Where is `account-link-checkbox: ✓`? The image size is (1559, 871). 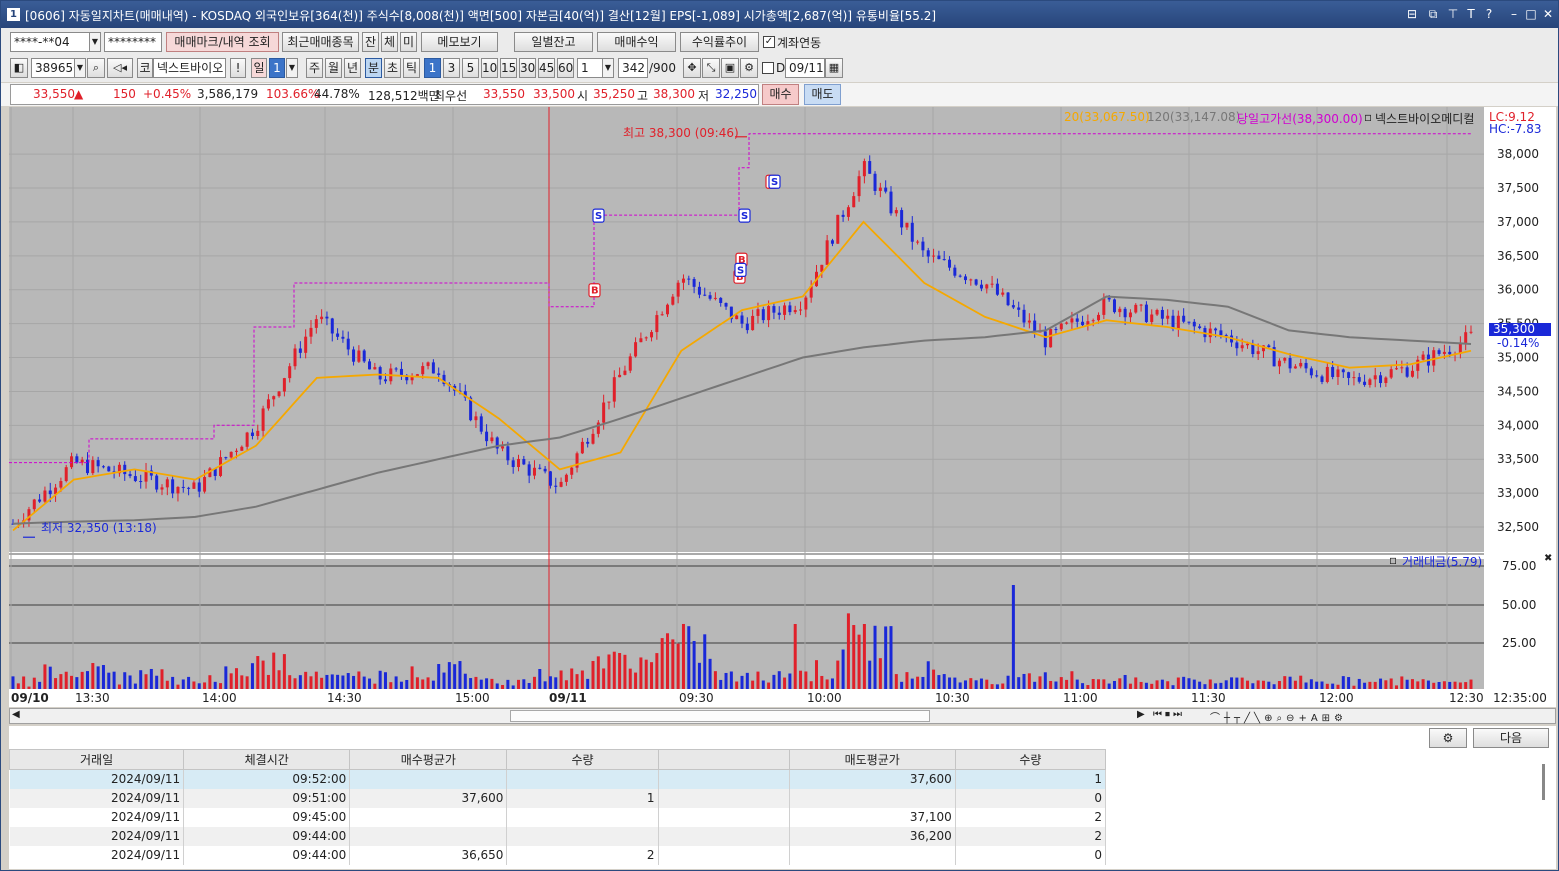 account-link-checkbox: ✓ is located at coordinates (769, 42).